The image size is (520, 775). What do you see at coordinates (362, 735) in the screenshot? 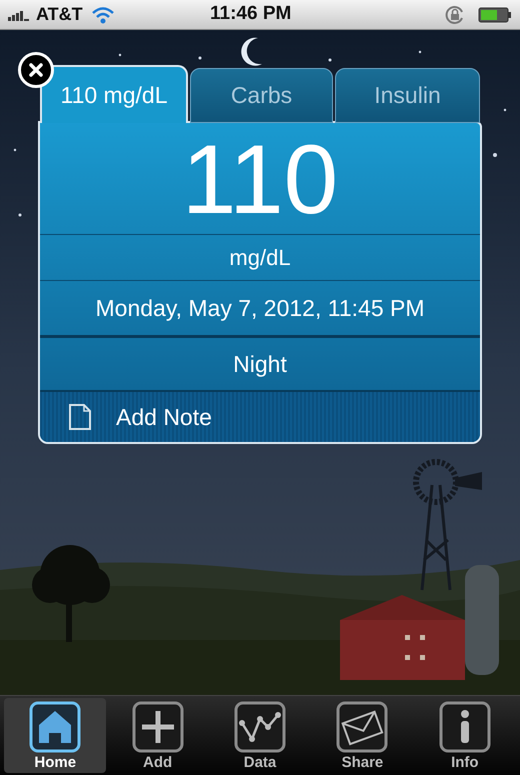
I see `tab-bar-item: Share` at bounding box center [362, 735].